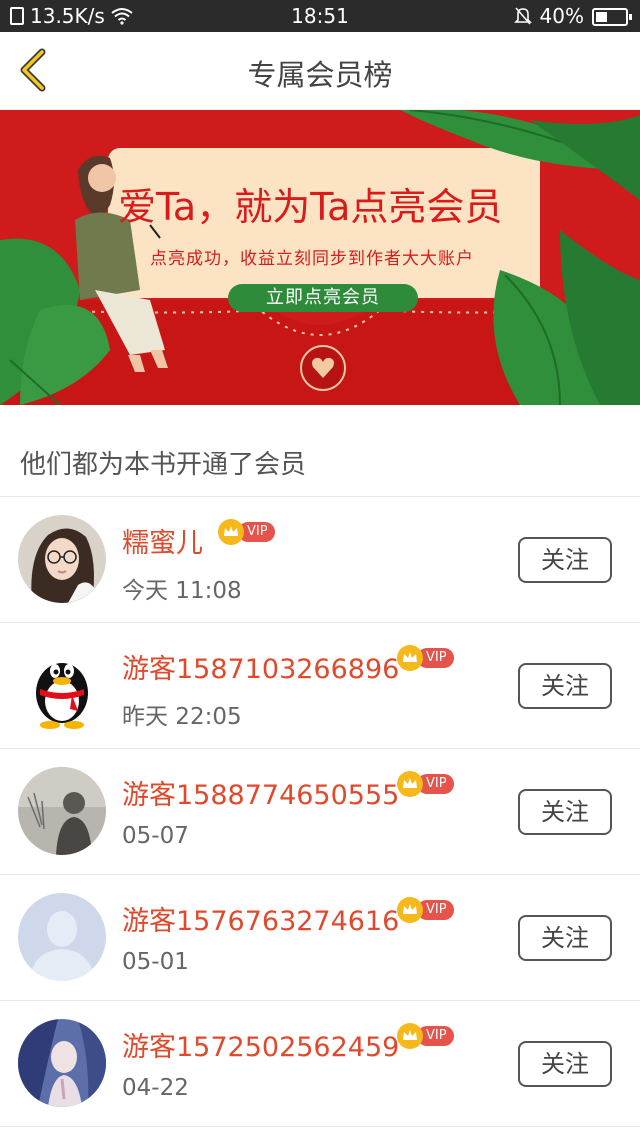  What do you see at coordinates (320, 16) in the screenshot?
I see `status-bar: 13.5K/s 18:51 40%` at bounding box center [320, 16].